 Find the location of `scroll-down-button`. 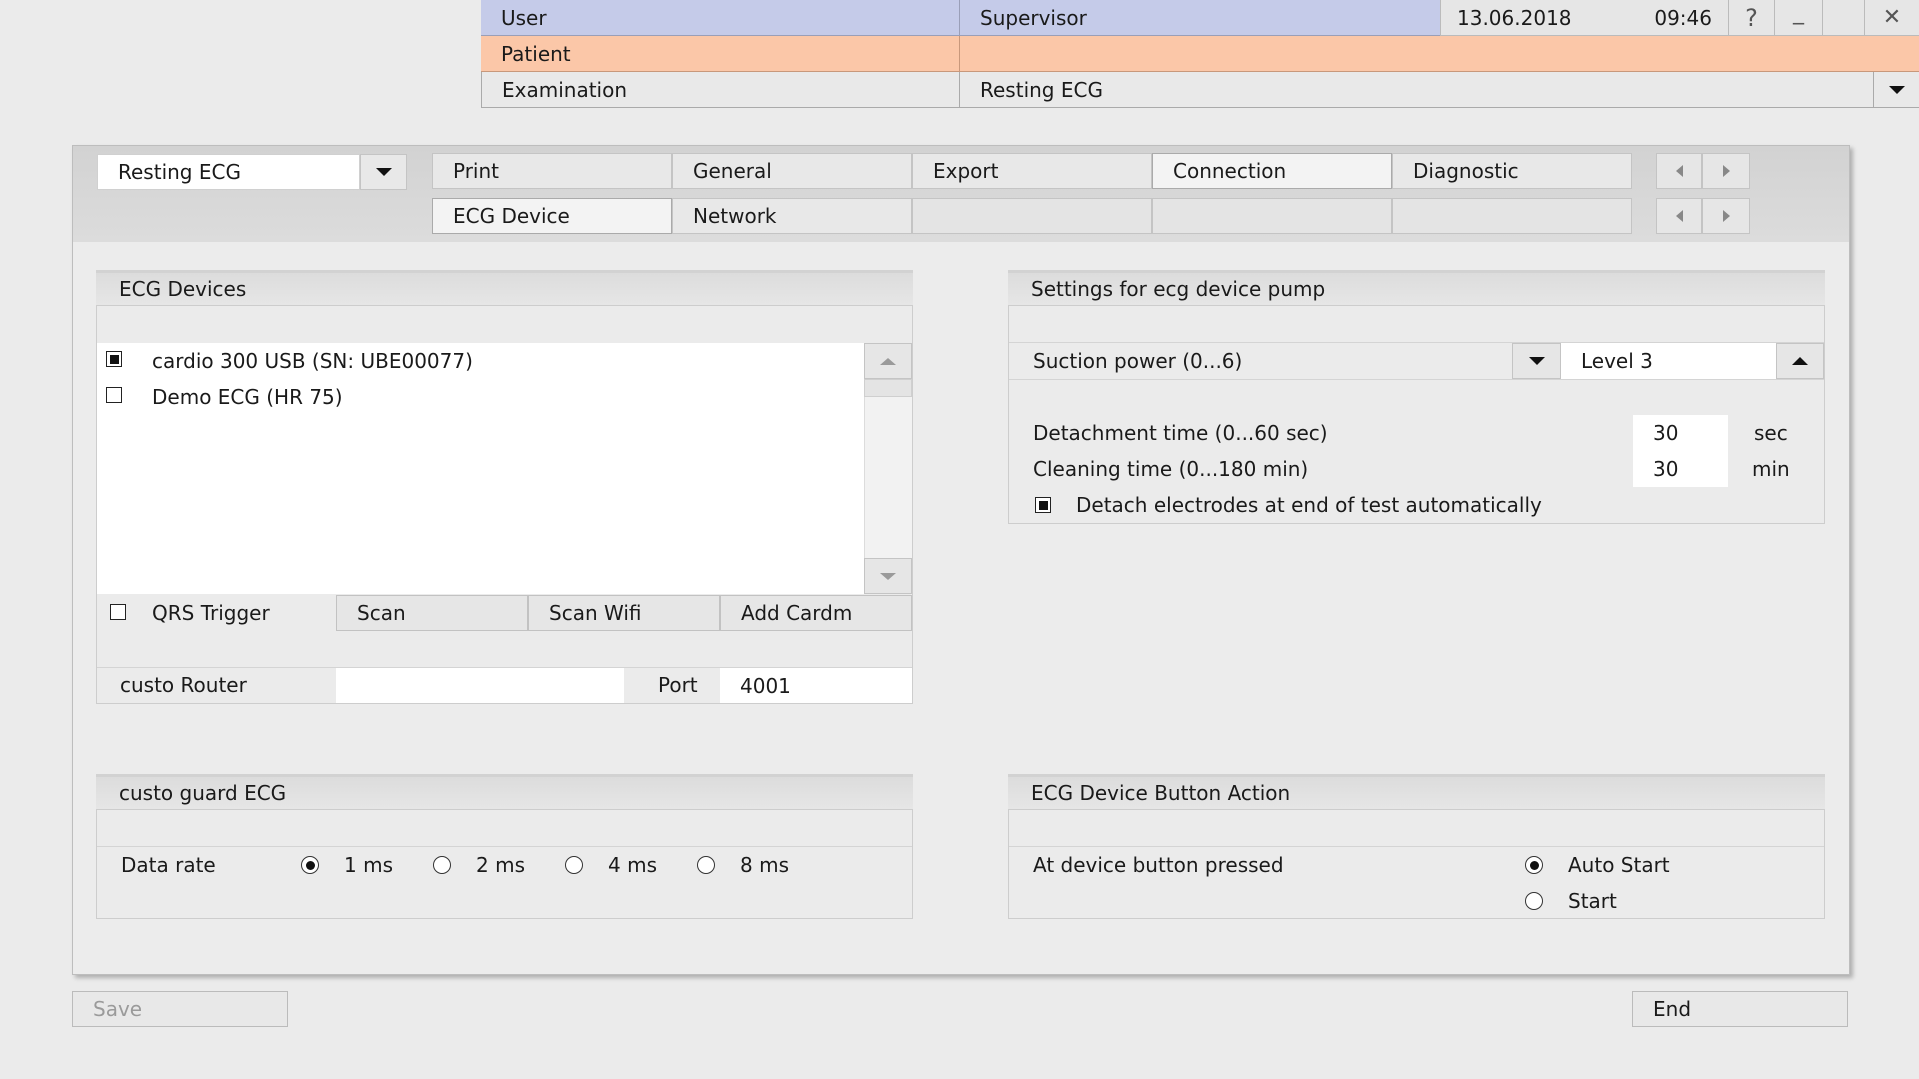

scroll-down-button is located at coordinates (888, 576).